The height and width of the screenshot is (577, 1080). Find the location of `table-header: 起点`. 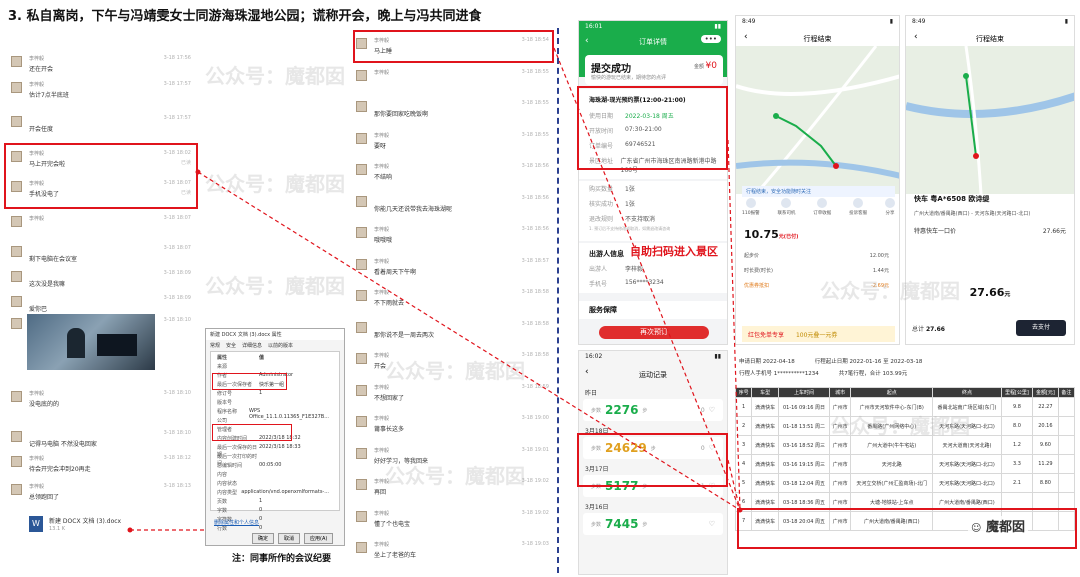

table-header: 起点 is located at coordinates (892, 392).